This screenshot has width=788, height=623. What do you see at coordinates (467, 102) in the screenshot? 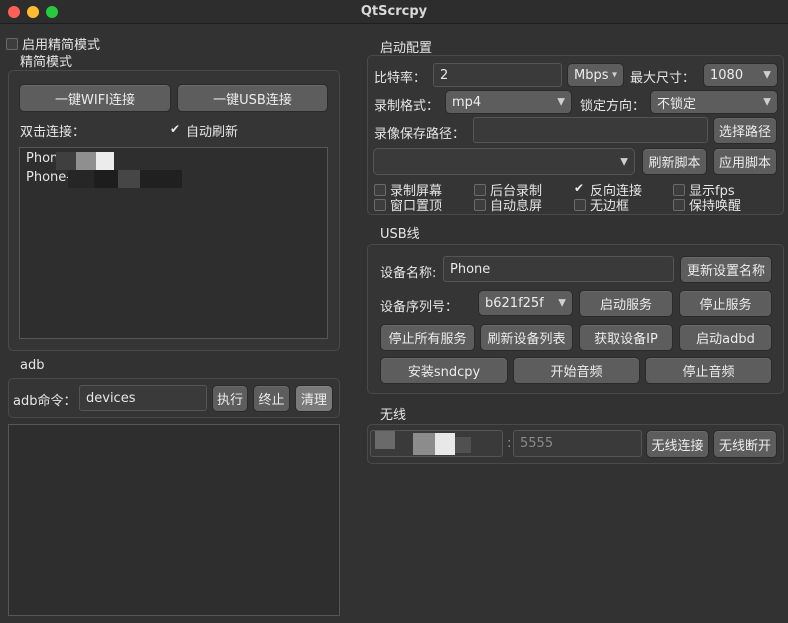
I see `record-format-value: mp4` at bounding box center [467, 102].